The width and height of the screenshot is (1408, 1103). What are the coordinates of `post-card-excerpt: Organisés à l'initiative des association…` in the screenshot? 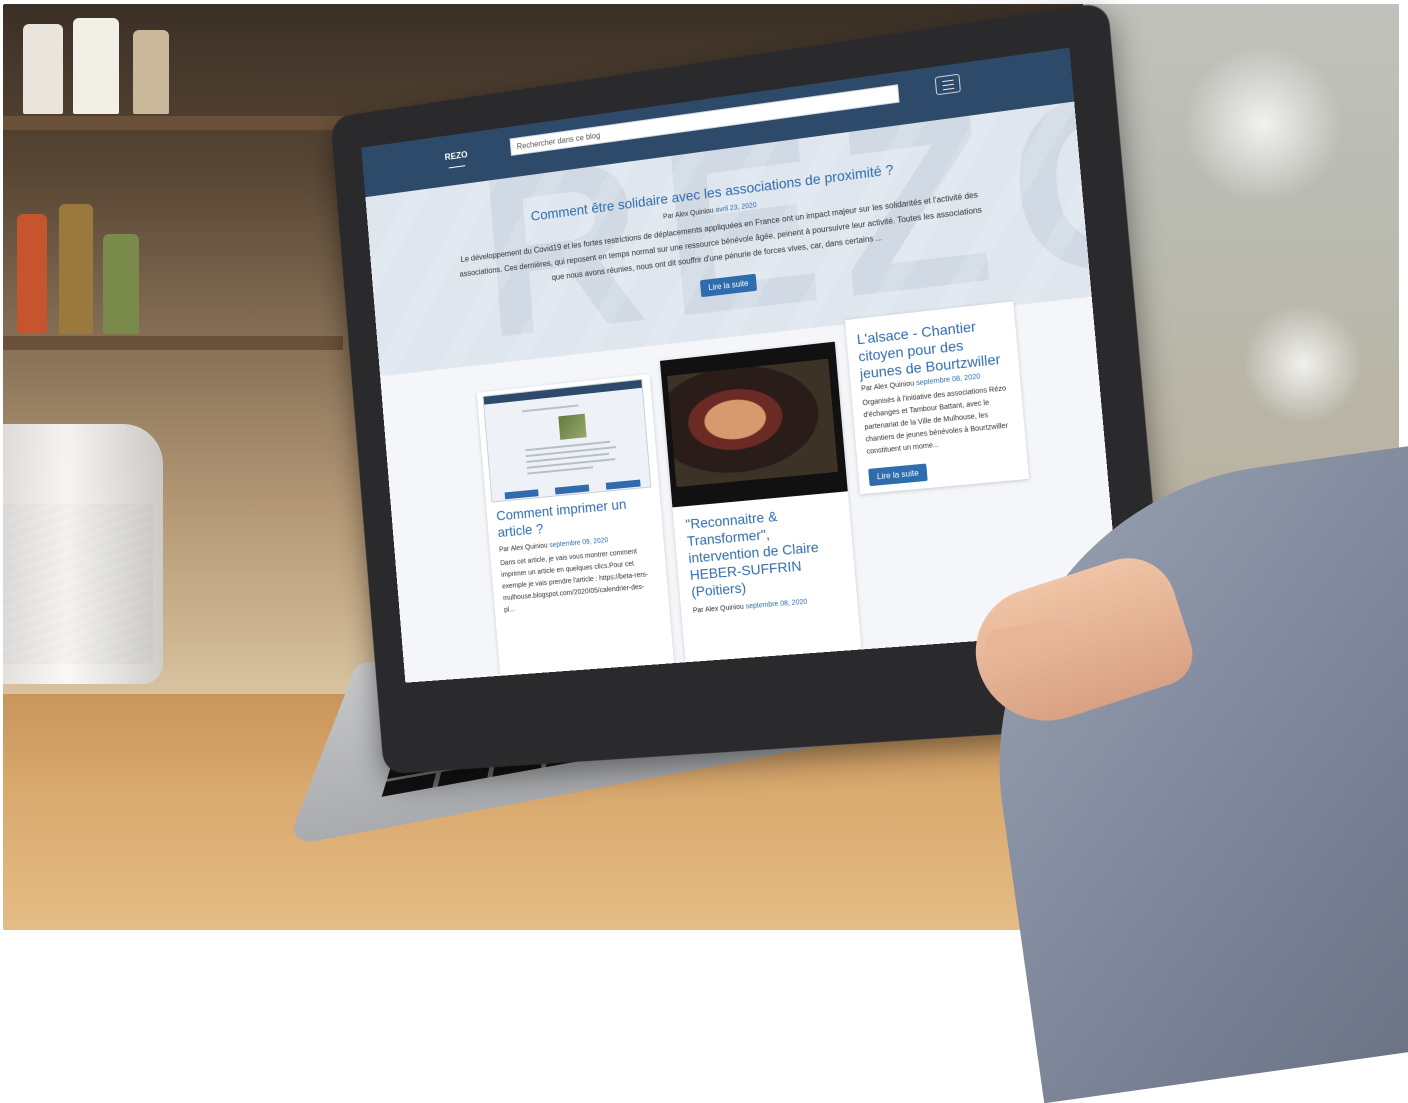 It's located at (935, 420).